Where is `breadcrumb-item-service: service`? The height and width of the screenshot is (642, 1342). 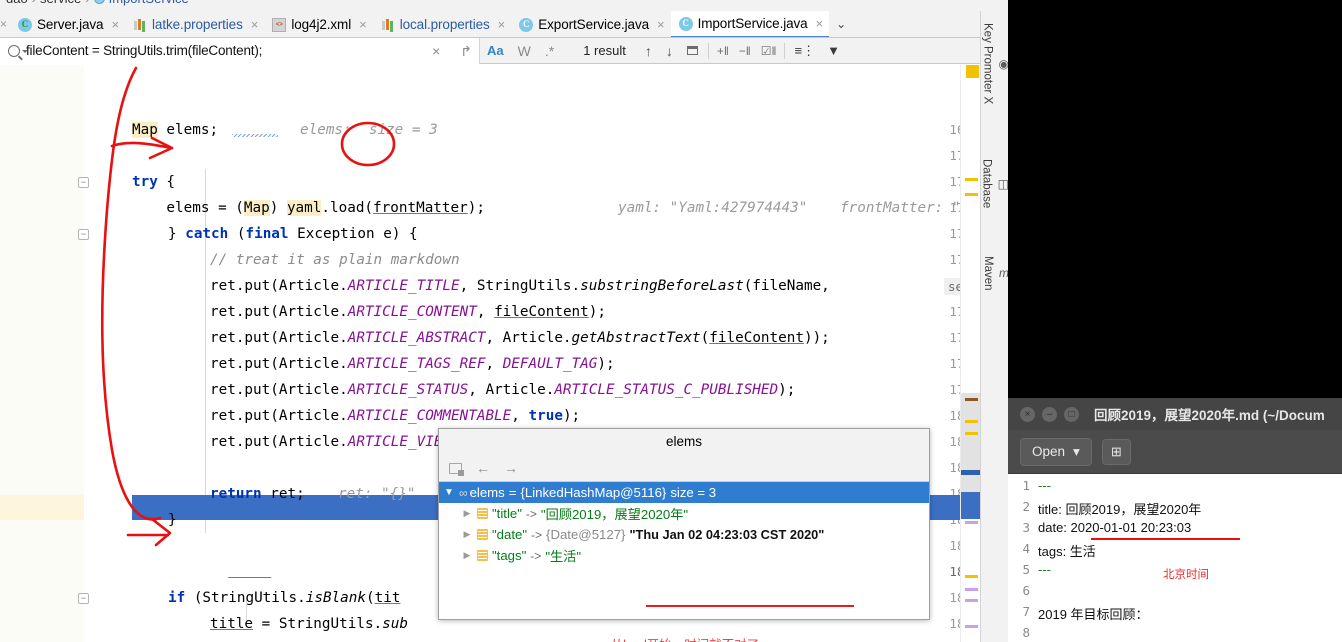 breadcrumb-item-service: service is located at coordinates (60, 3).